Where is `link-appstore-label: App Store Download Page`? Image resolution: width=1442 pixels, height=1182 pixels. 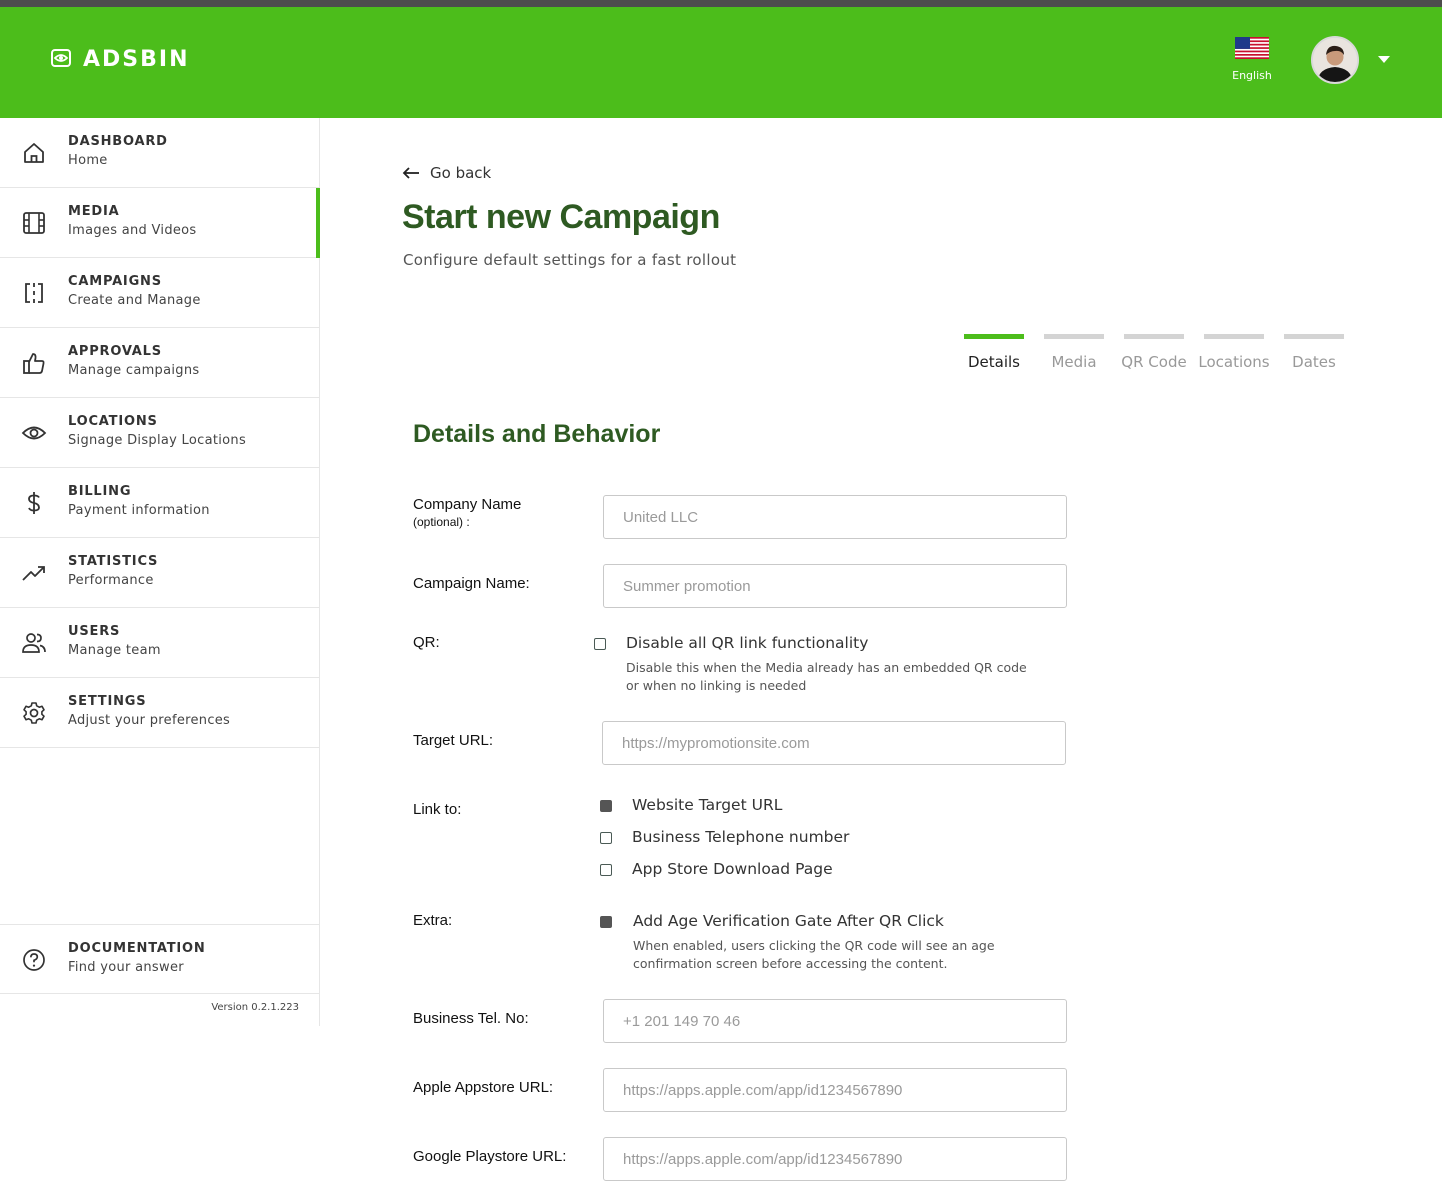 link-appstore-label: App Store Download Page is located at coordinates (732, 869).